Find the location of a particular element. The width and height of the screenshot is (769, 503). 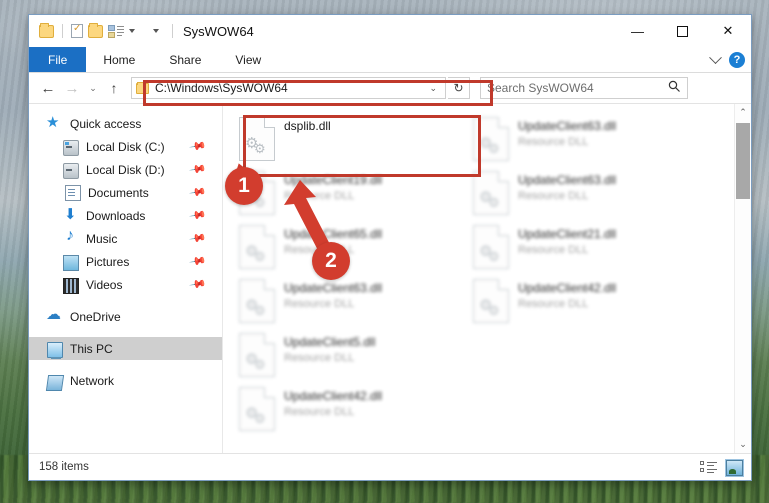

annotation-arrows is located at coordinates (282, 212).